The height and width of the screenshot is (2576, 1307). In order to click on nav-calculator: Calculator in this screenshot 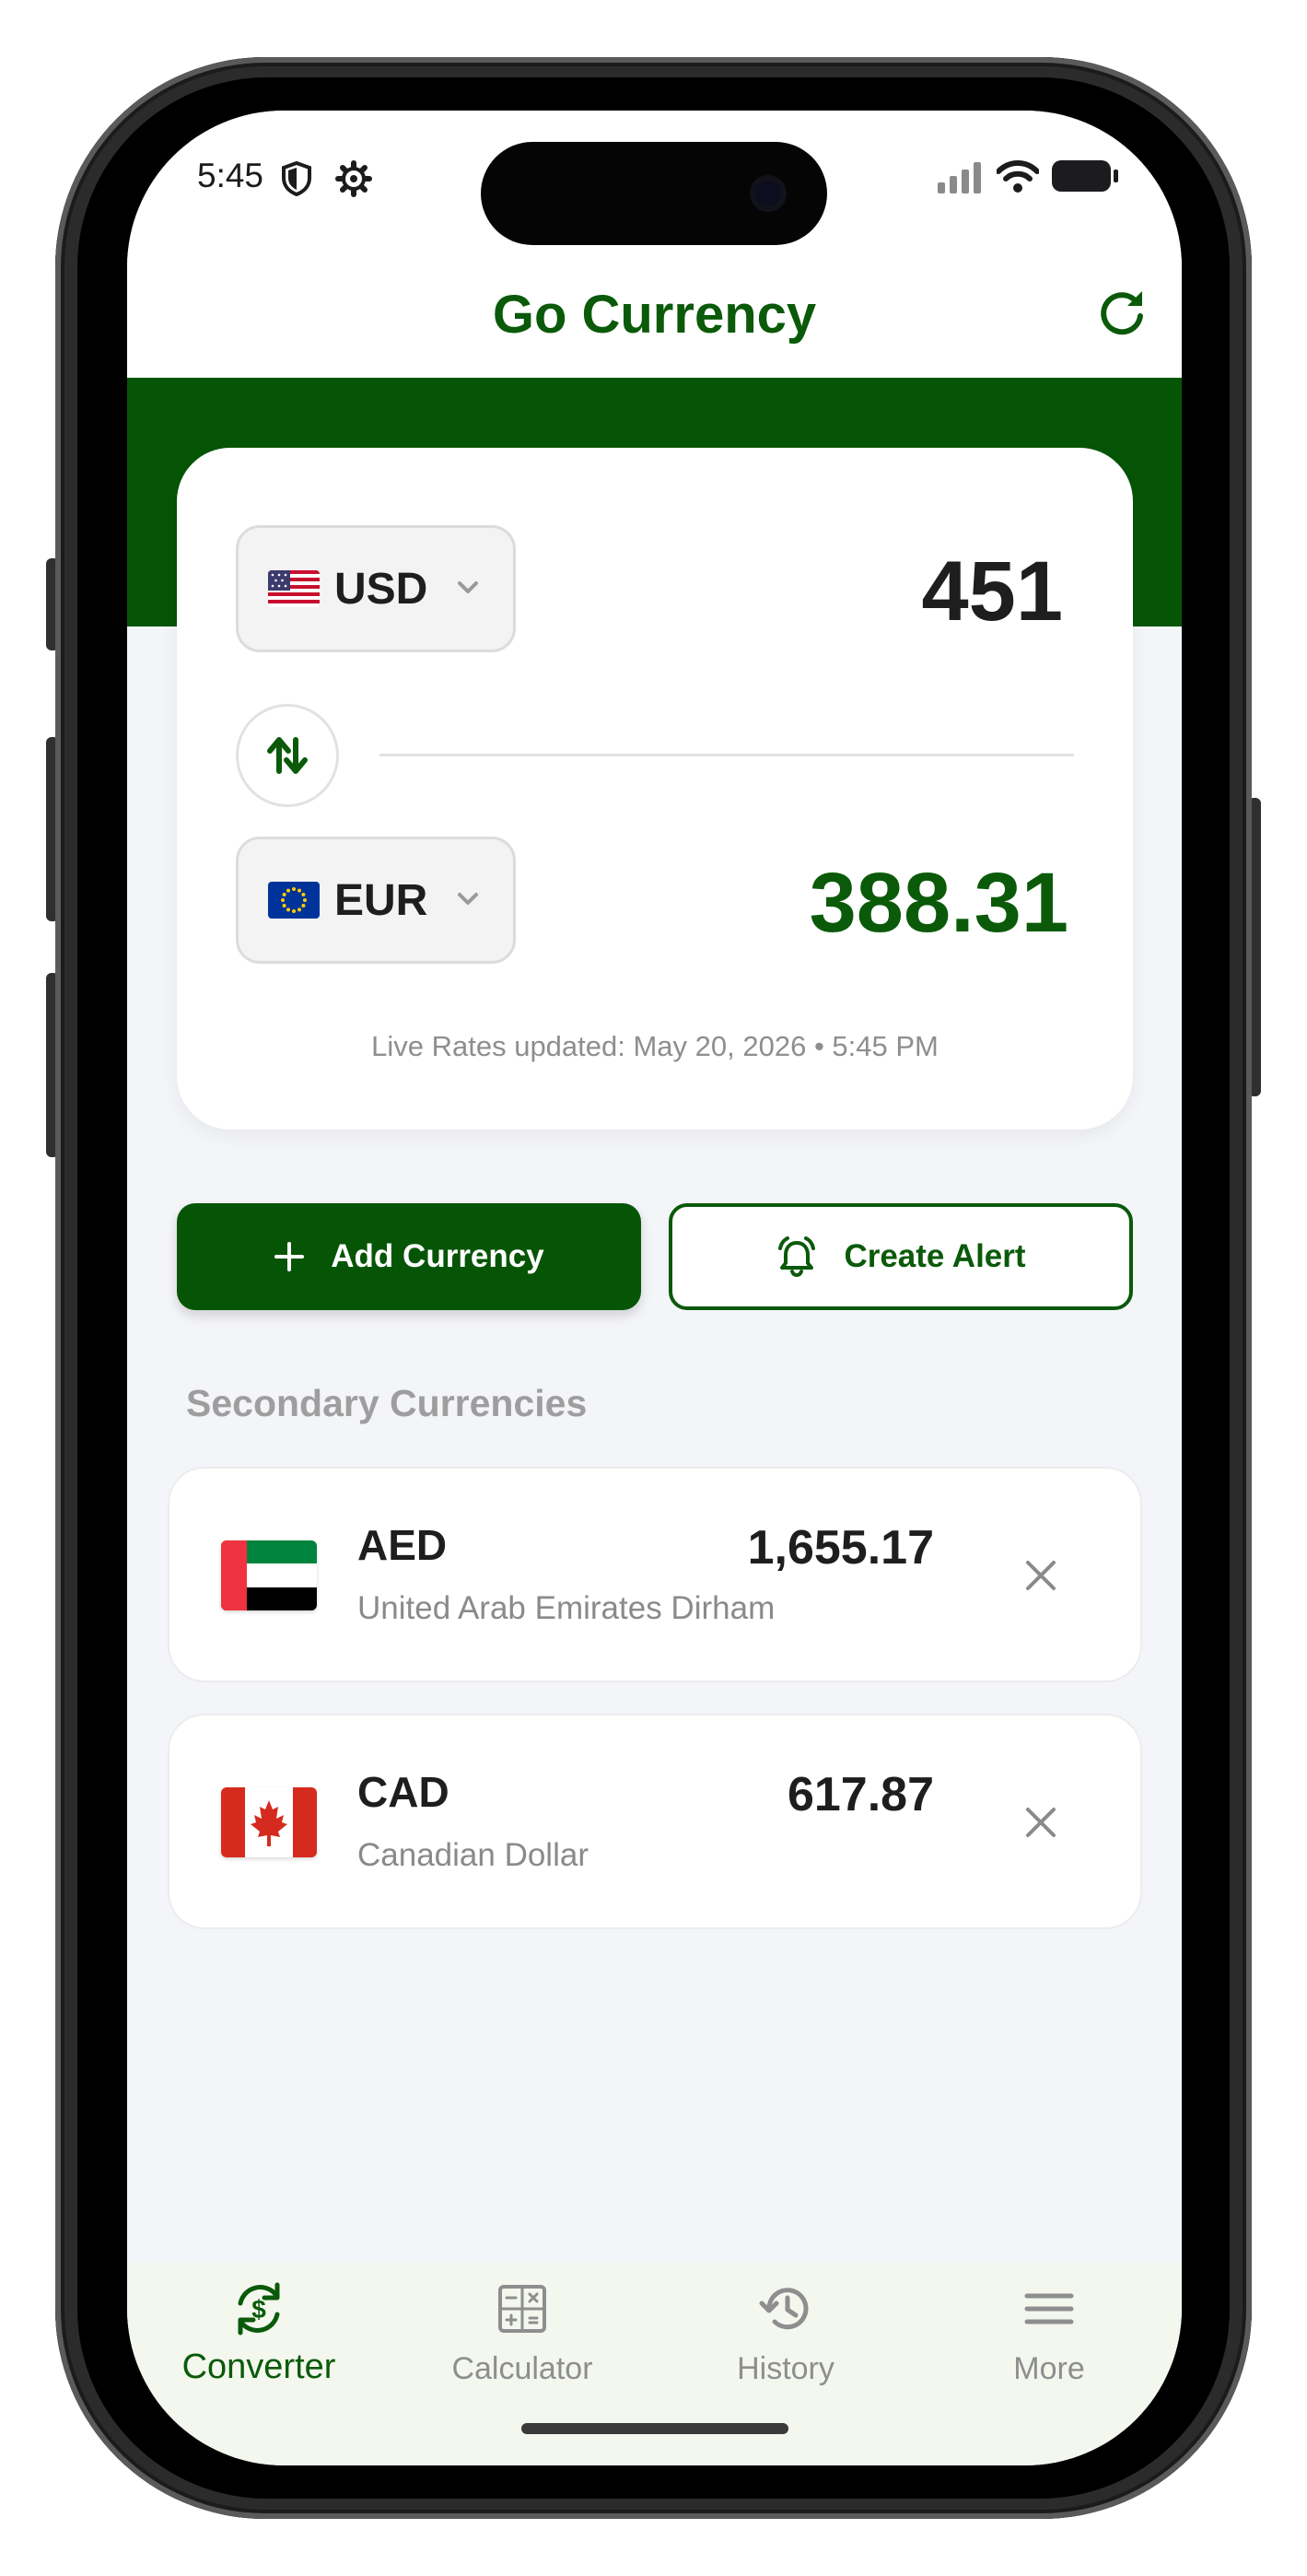, I will do `click(522, 2348)`.